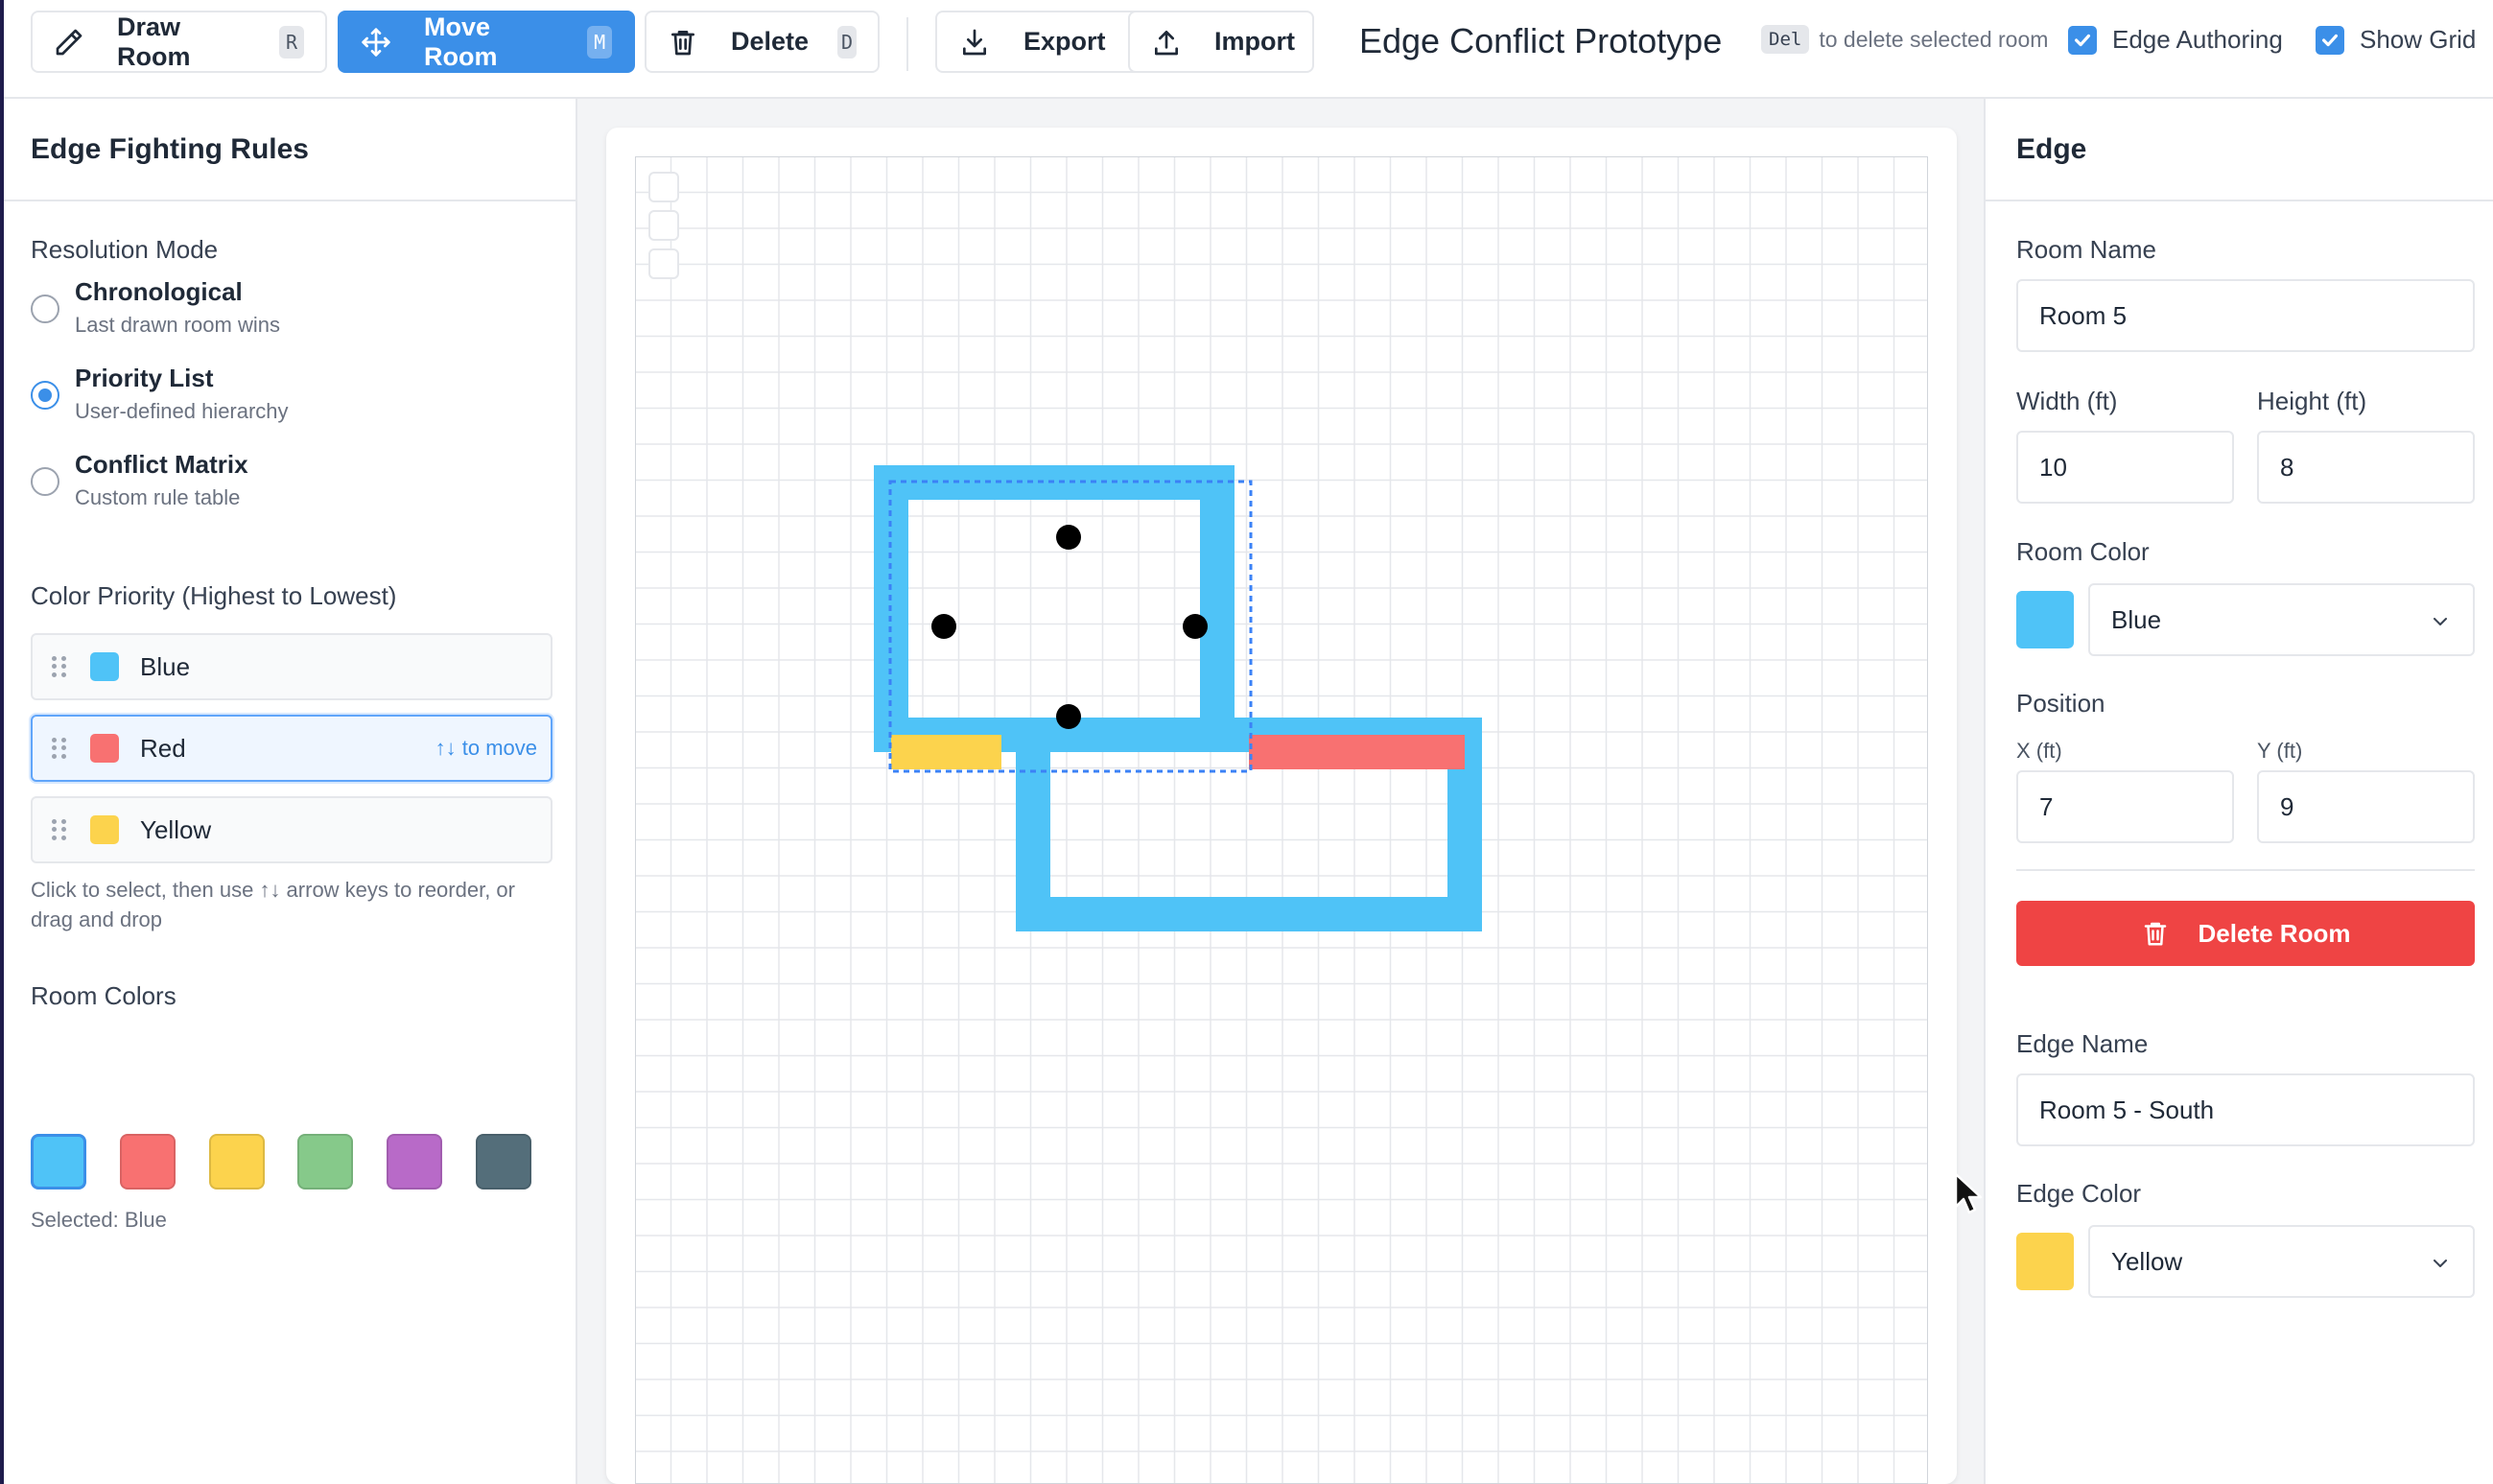 Image resolution: width=2493 pixels, height=1484 pixels. Describe the element at coordinates (176, 829) in the screenshot. I see `priority-name: Yellow` at that location.